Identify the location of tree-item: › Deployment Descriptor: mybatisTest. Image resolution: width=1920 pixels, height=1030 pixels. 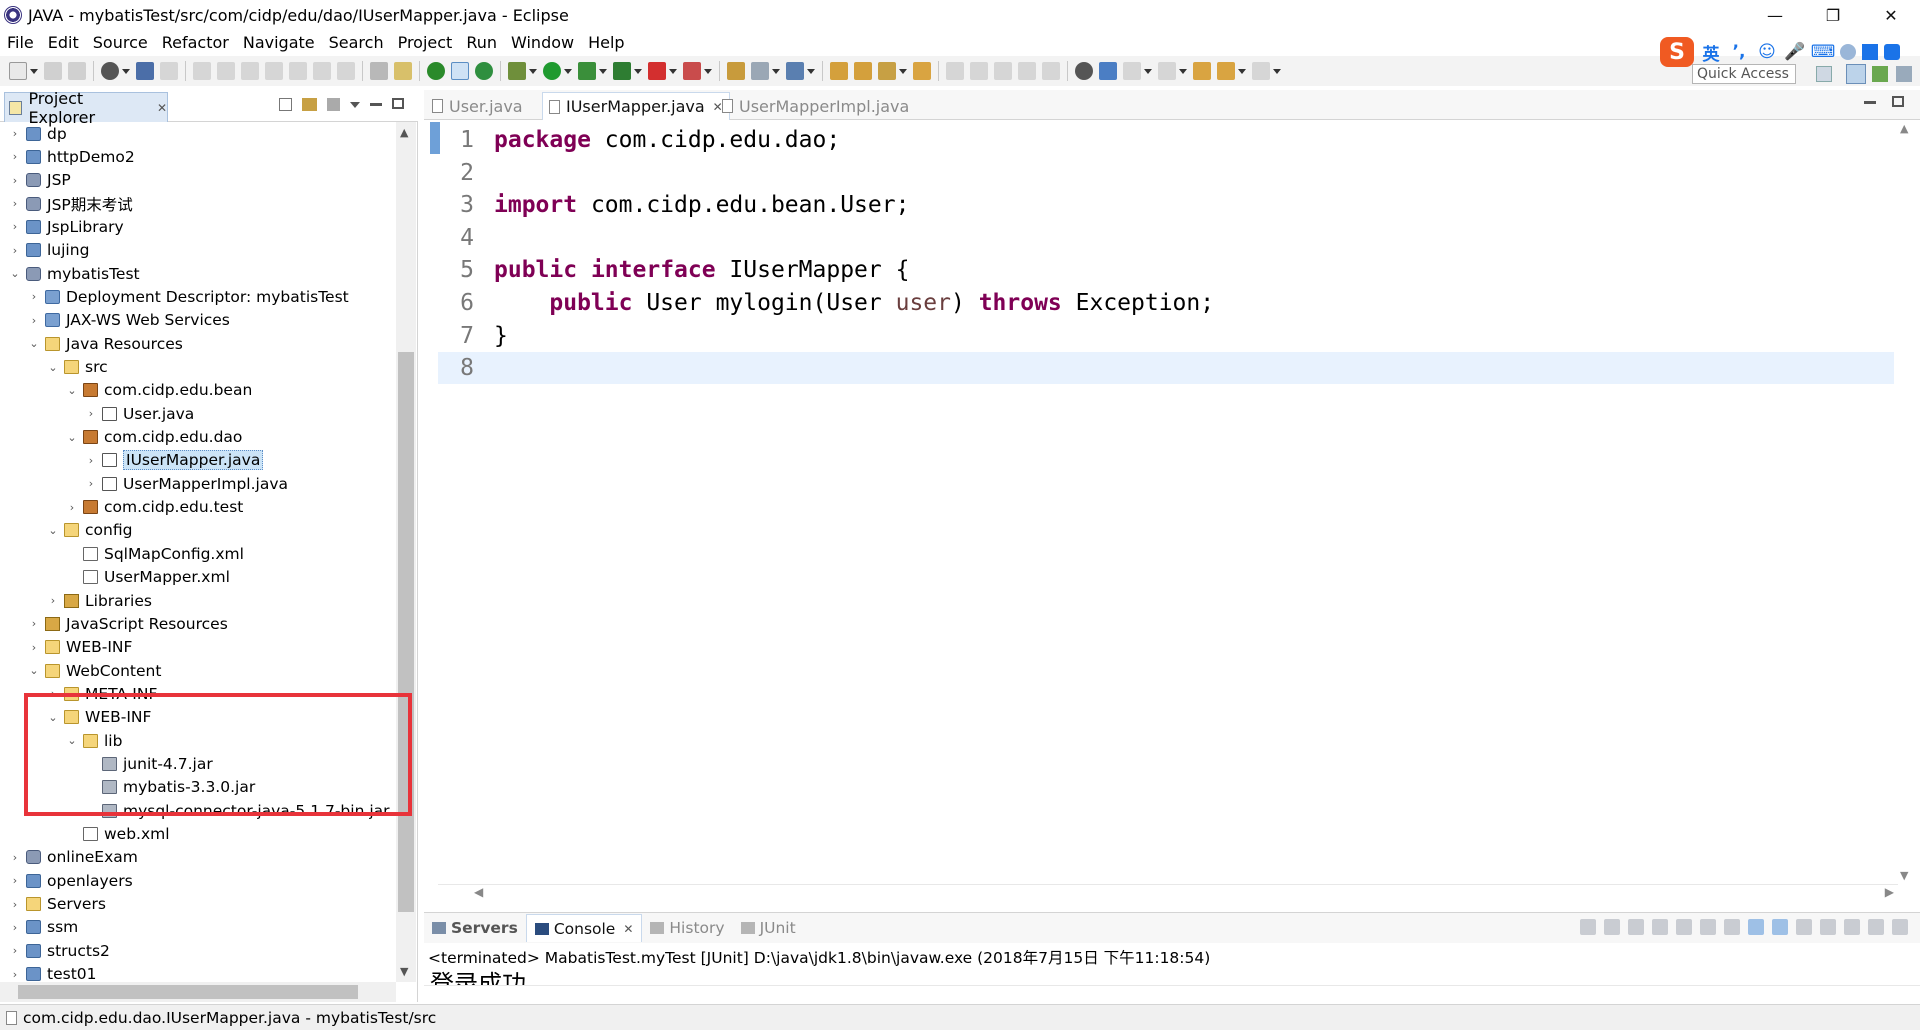
(174, 296).